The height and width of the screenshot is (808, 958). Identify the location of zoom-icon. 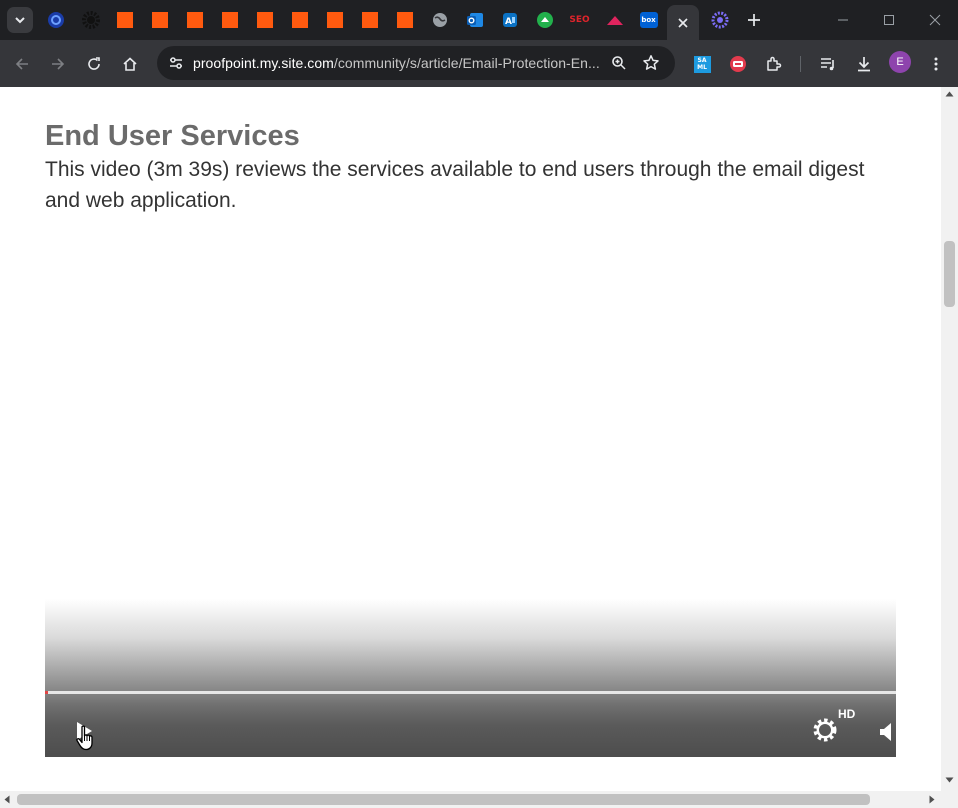
(619, 63).